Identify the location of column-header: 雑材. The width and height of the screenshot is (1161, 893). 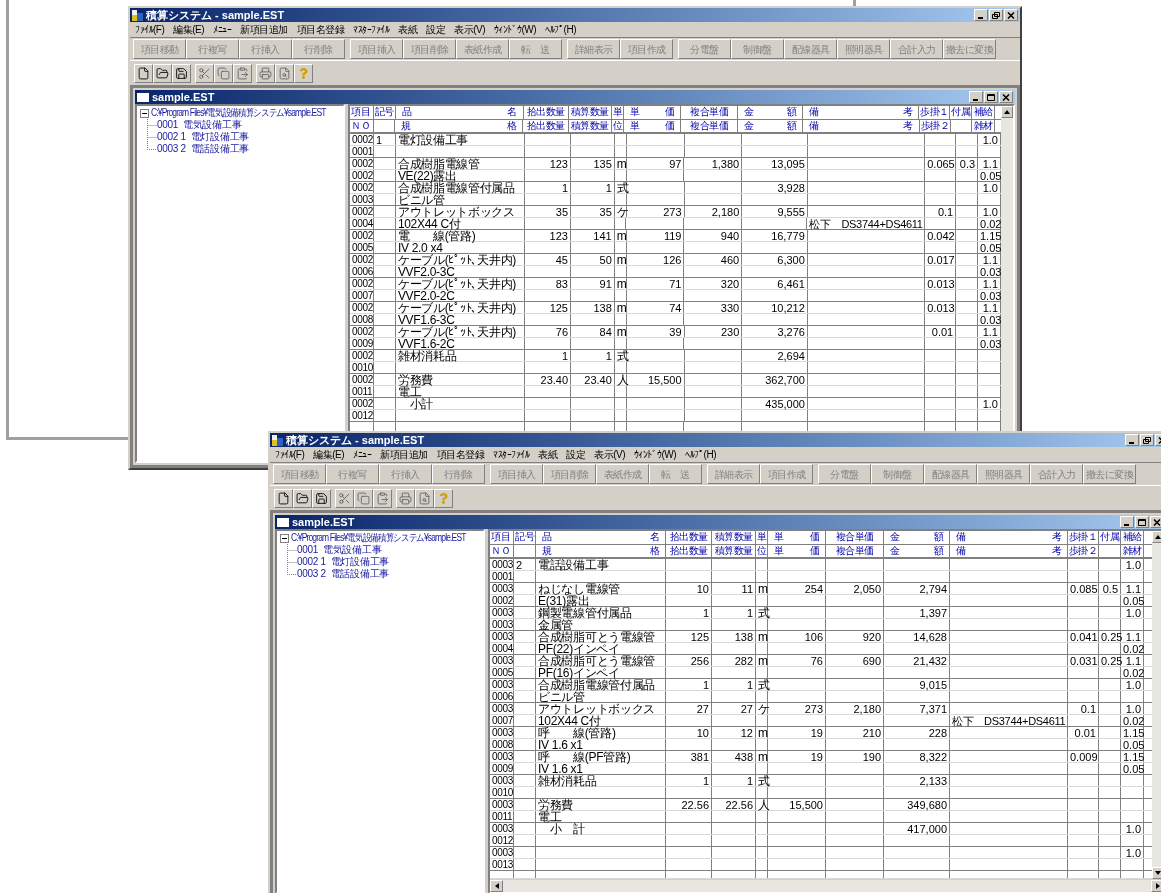
(1132, 550).